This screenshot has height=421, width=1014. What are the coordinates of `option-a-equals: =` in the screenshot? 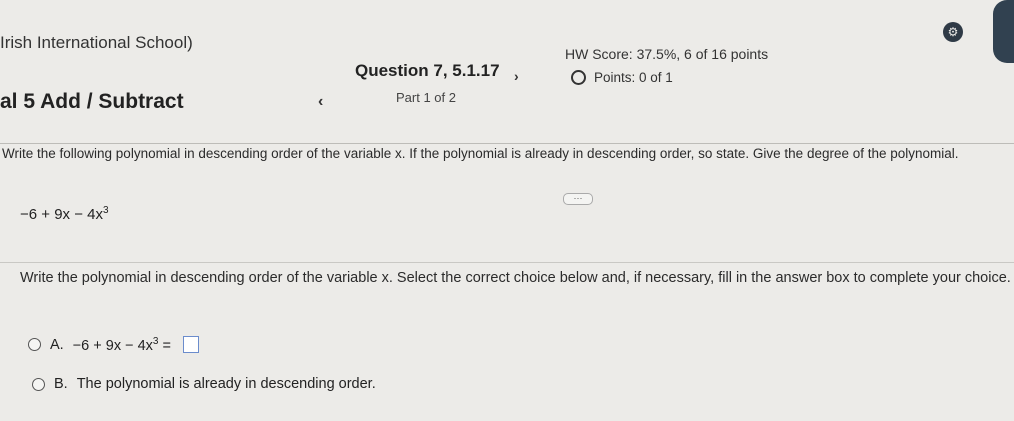 It's located at (164, 345).